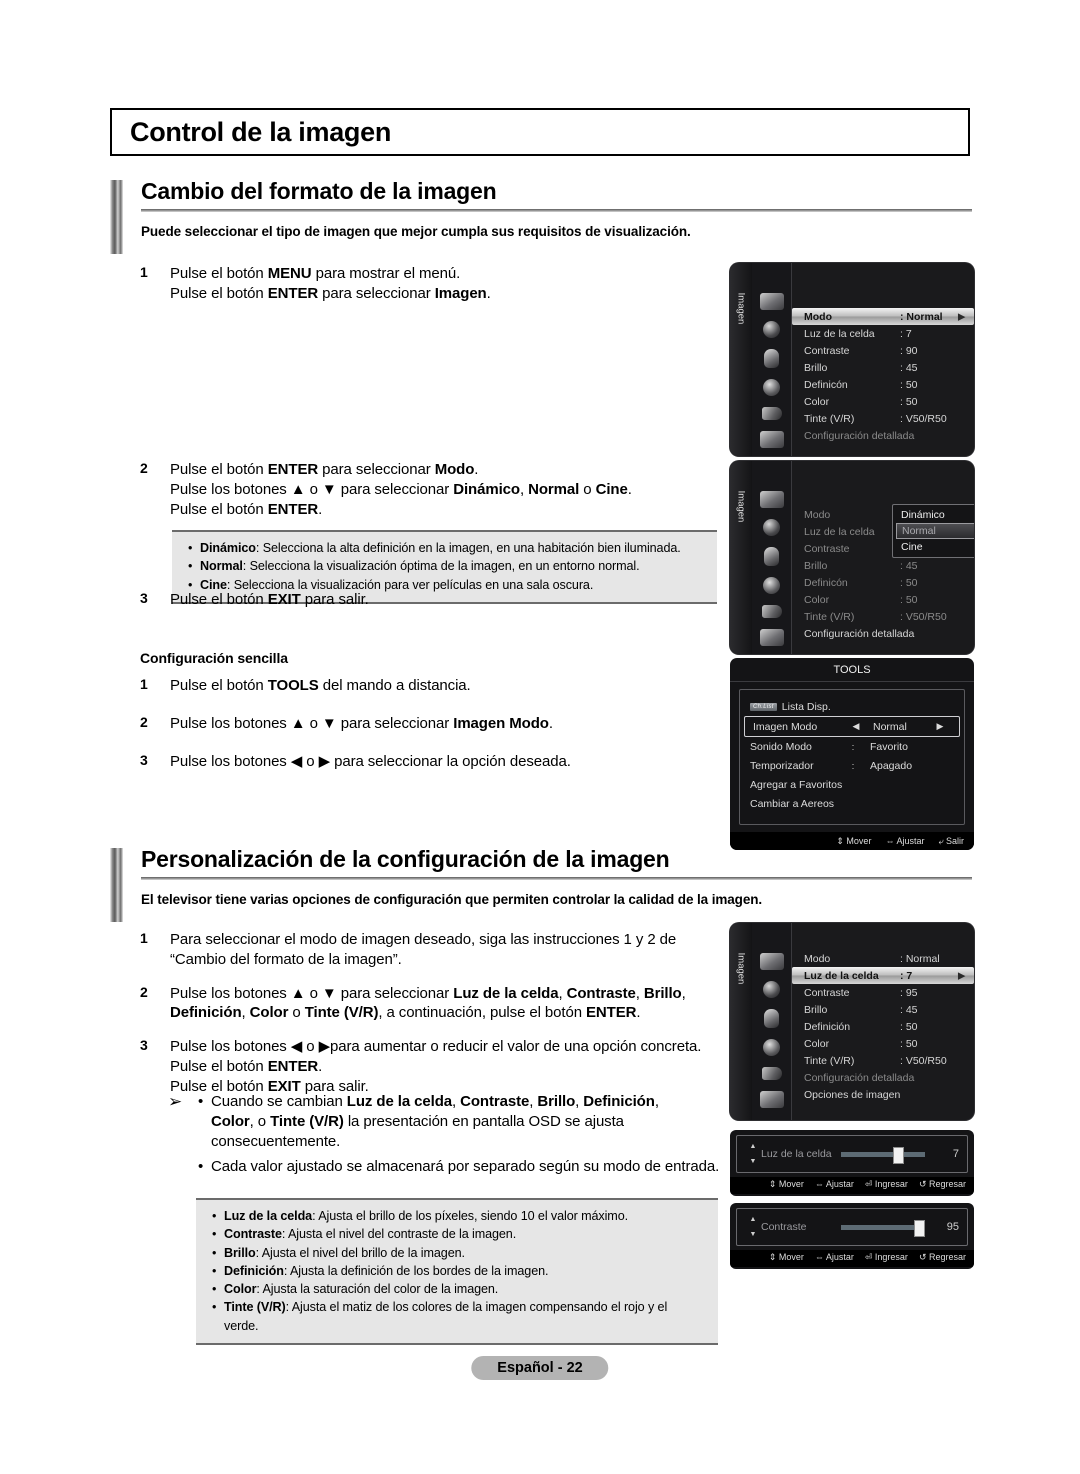 This screenshot has height=1474, width=1080. I want to click on slider-area: ▲ ▼ Luz de la celda 7, so click(852, 1154).